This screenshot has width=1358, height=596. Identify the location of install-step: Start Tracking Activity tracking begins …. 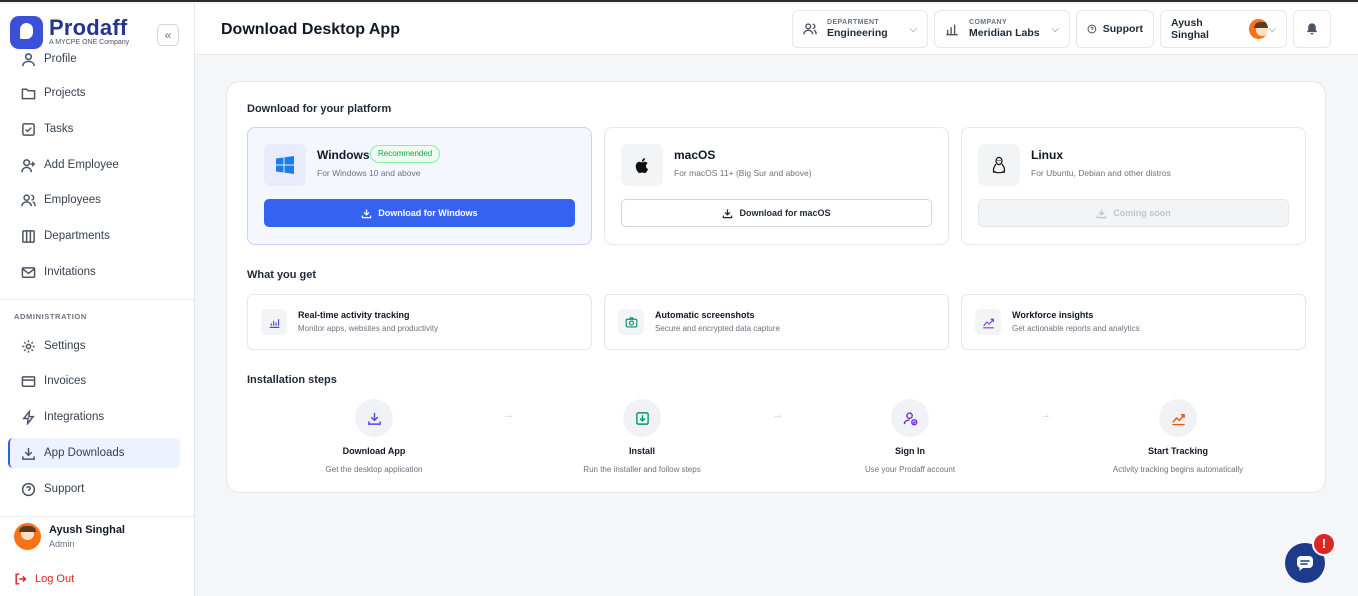
(1178, 436).